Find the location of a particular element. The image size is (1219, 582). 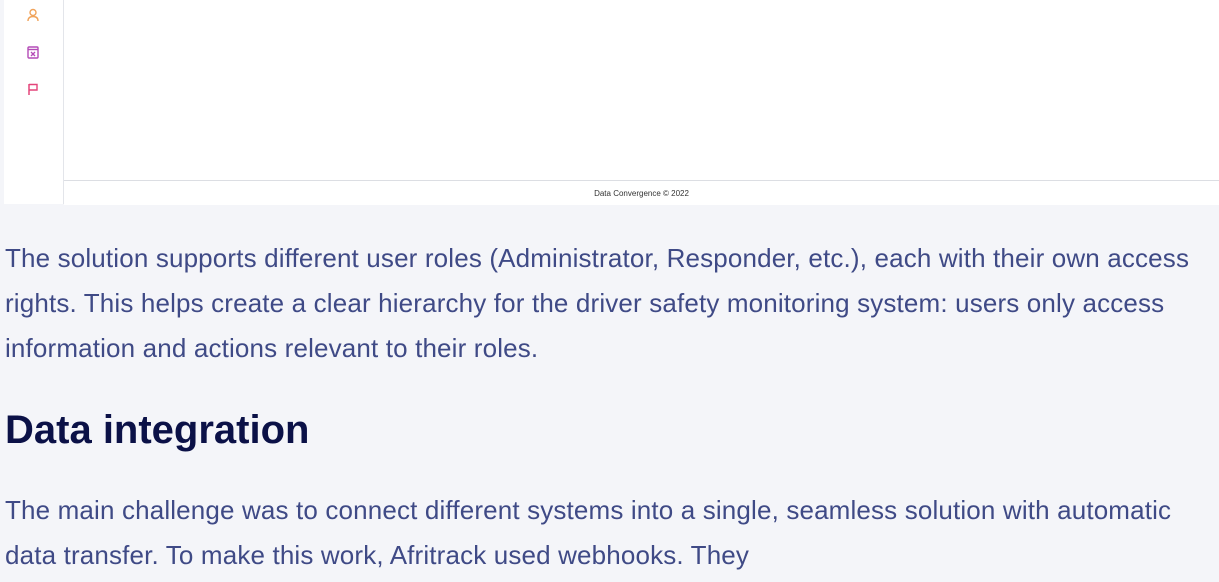

section-heading: Data integration is located at coordinates (157, 430).